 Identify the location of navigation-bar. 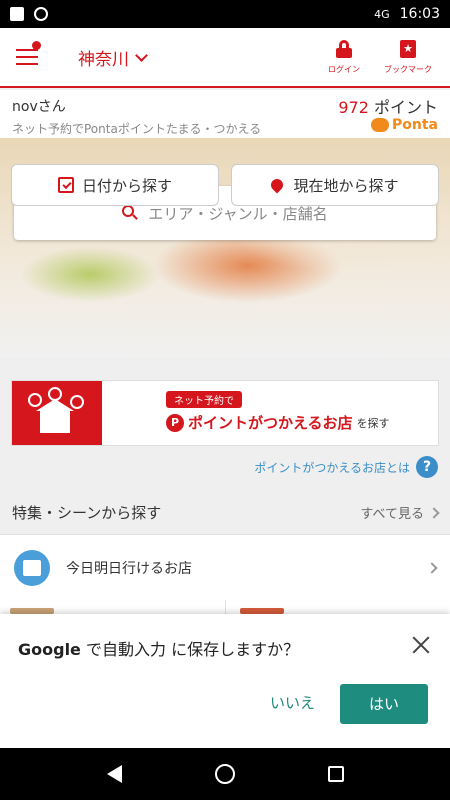
(225, 774).